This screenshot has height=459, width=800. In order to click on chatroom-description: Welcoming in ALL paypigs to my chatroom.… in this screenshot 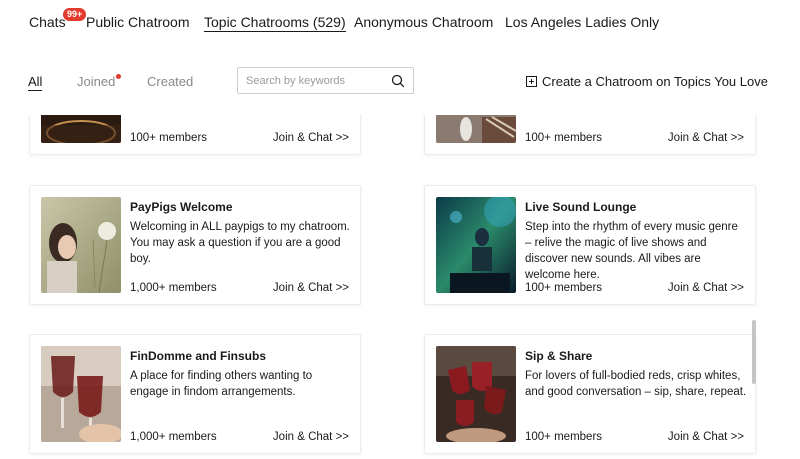, I will do `click(240, 243)`.